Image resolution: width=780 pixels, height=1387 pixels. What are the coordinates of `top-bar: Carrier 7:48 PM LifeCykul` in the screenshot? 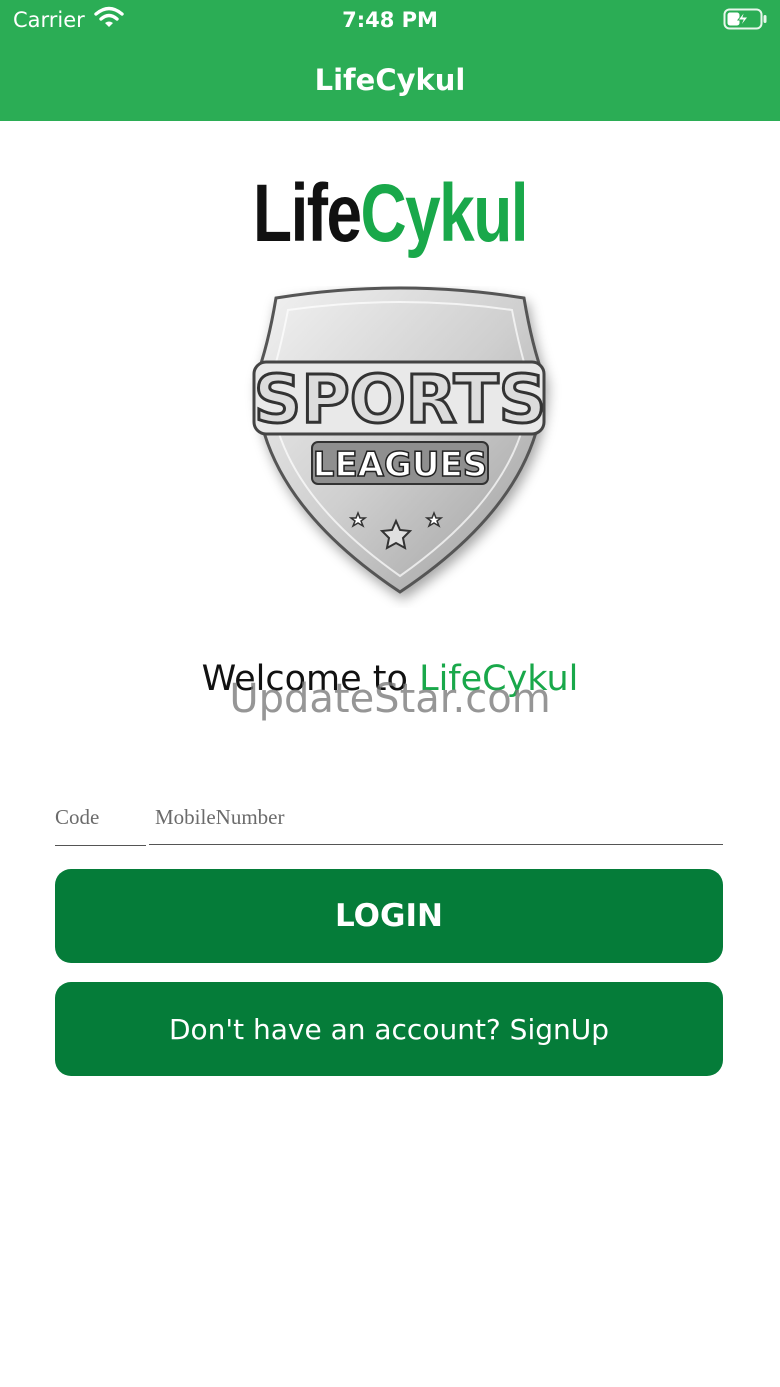 It's located at (390, 60).